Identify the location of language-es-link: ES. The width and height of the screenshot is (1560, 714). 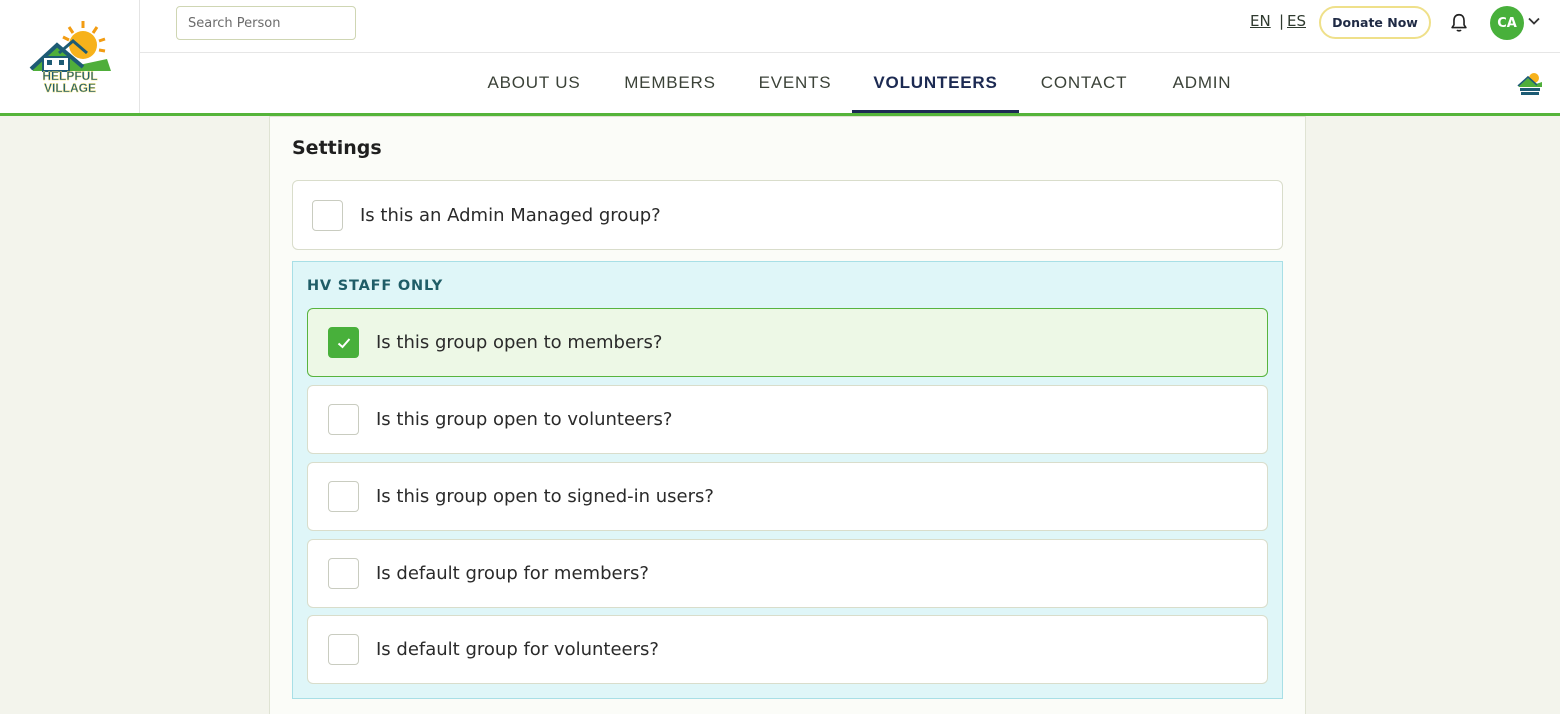
(1296, 21).